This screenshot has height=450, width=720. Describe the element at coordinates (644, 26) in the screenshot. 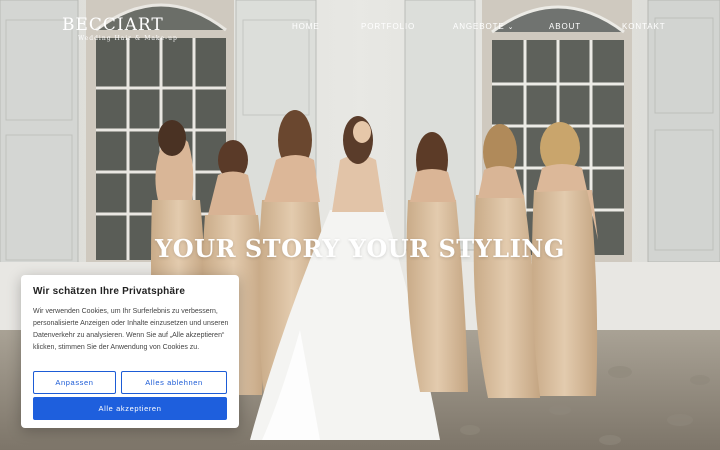

I see `nav-item-kontakt: KONTAKT` at that location.